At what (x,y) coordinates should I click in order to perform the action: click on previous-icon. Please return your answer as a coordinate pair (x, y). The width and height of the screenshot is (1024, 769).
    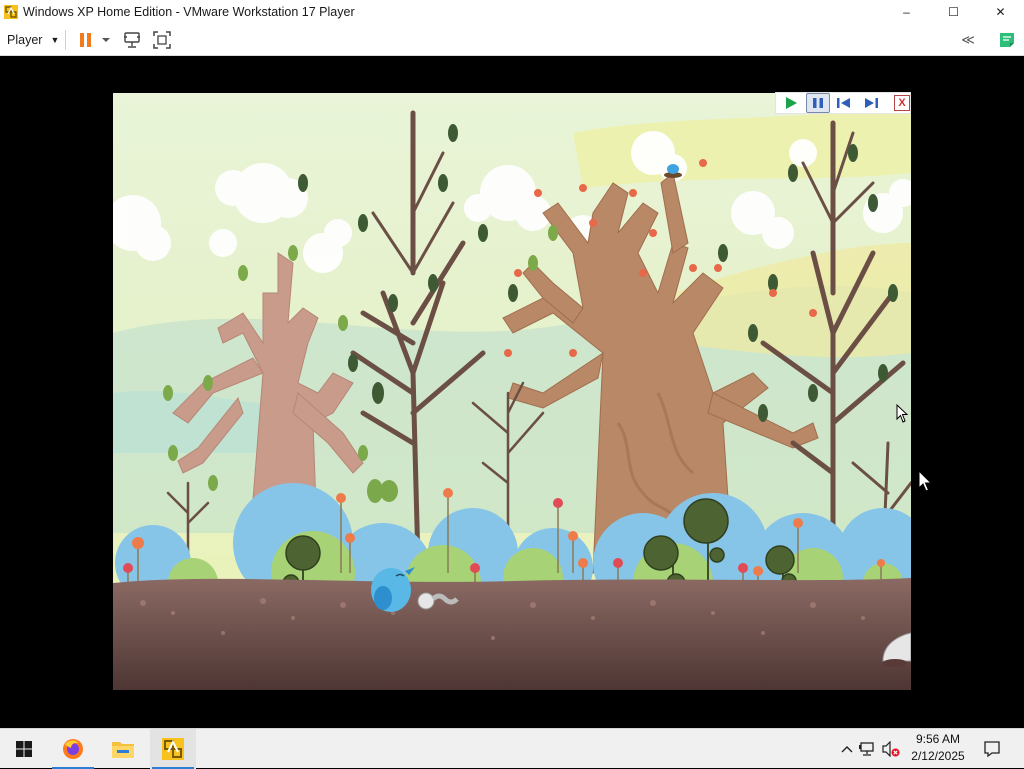
    Looking at the image, I should click on (844, 103).